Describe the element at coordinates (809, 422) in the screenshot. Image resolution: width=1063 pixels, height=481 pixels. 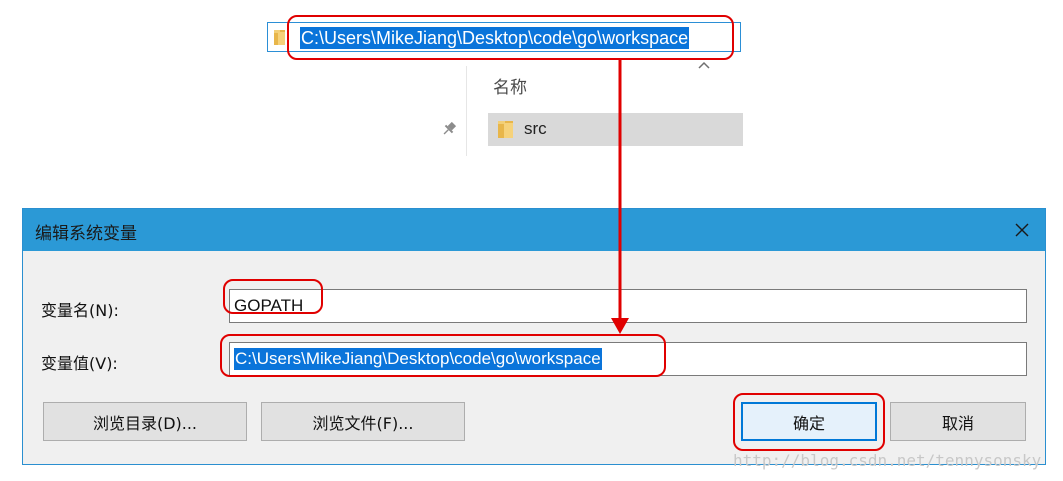
I see `annotation-box-ok-button` at that location.